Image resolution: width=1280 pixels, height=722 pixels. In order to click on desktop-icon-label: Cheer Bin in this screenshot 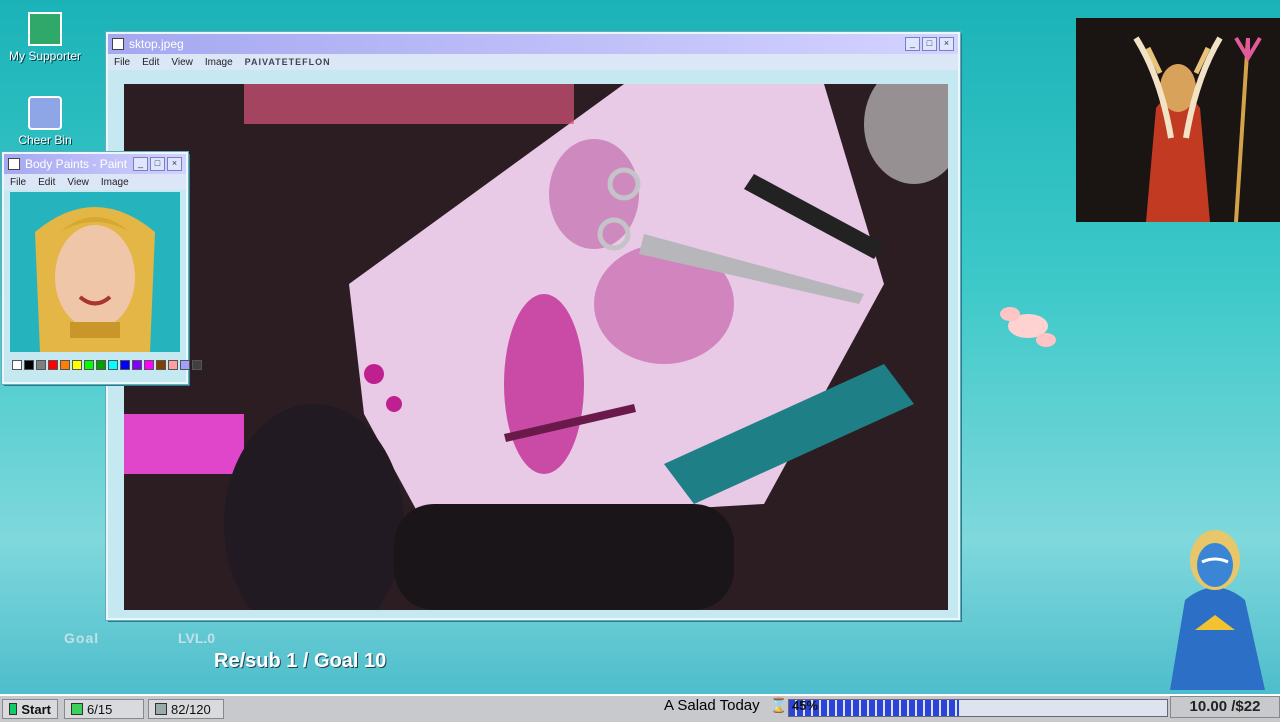, I will do `click(45, 140)`.